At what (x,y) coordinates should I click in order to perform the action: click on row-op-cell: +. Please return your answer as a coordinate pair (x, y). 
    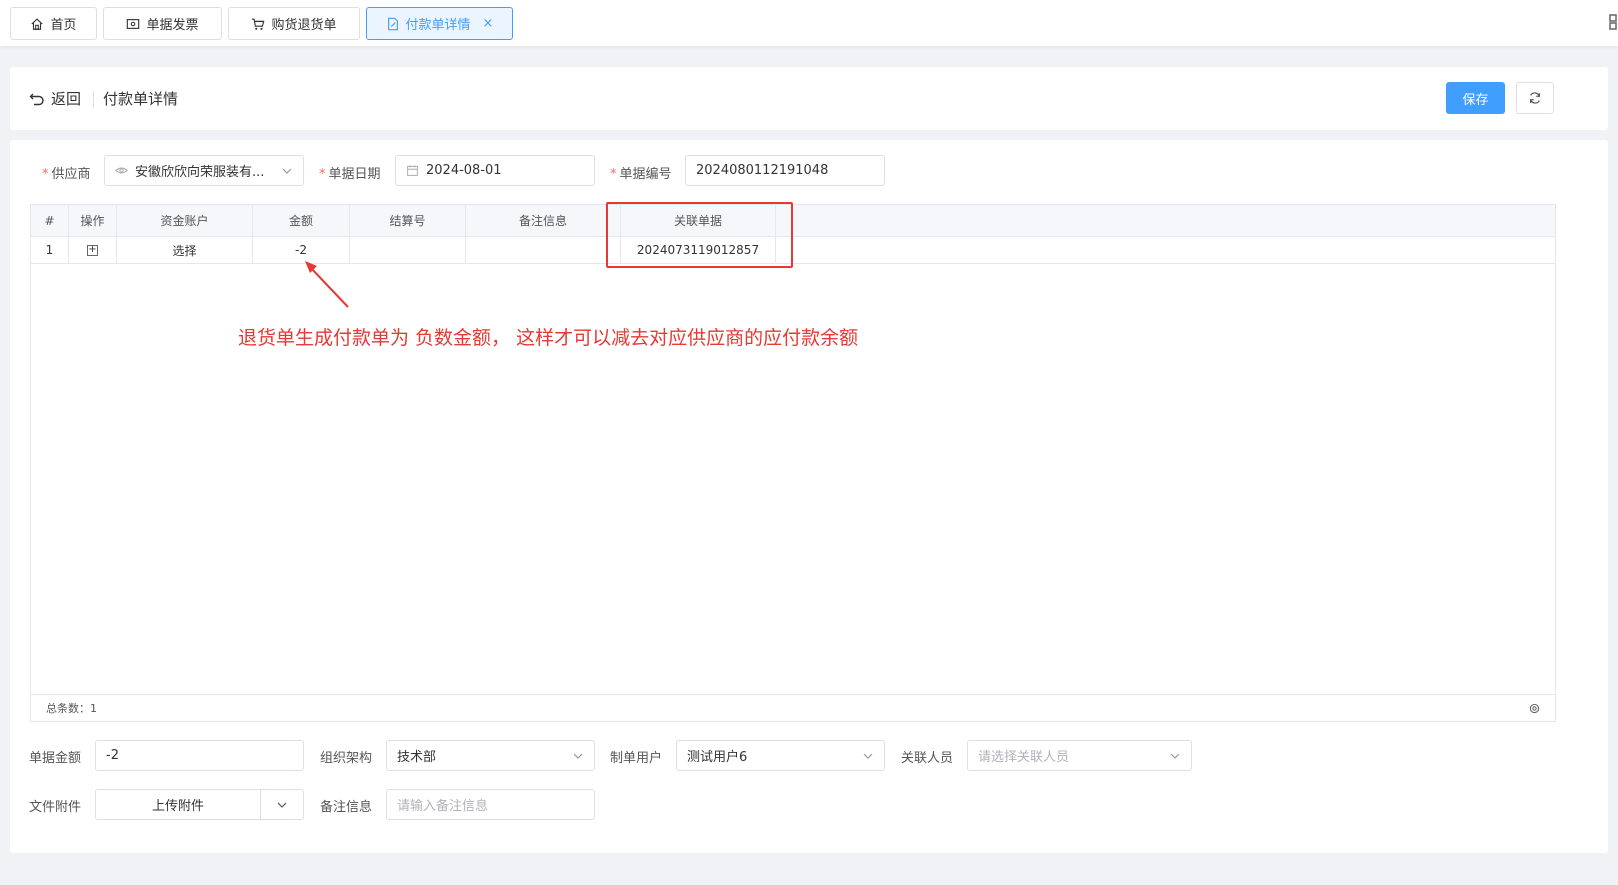
    Looking at the image, I should click on (93, 250).